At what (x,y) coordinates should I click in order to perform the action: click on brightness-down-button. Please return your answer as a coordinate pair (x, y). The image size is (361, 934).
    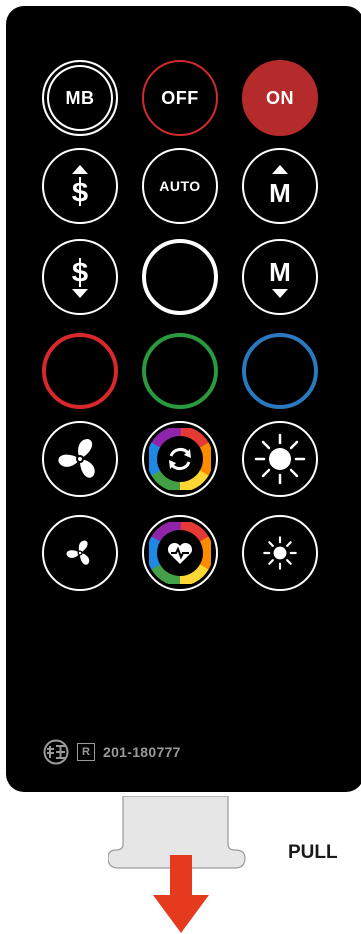
    Looking at the image, I should click on (280, 553).